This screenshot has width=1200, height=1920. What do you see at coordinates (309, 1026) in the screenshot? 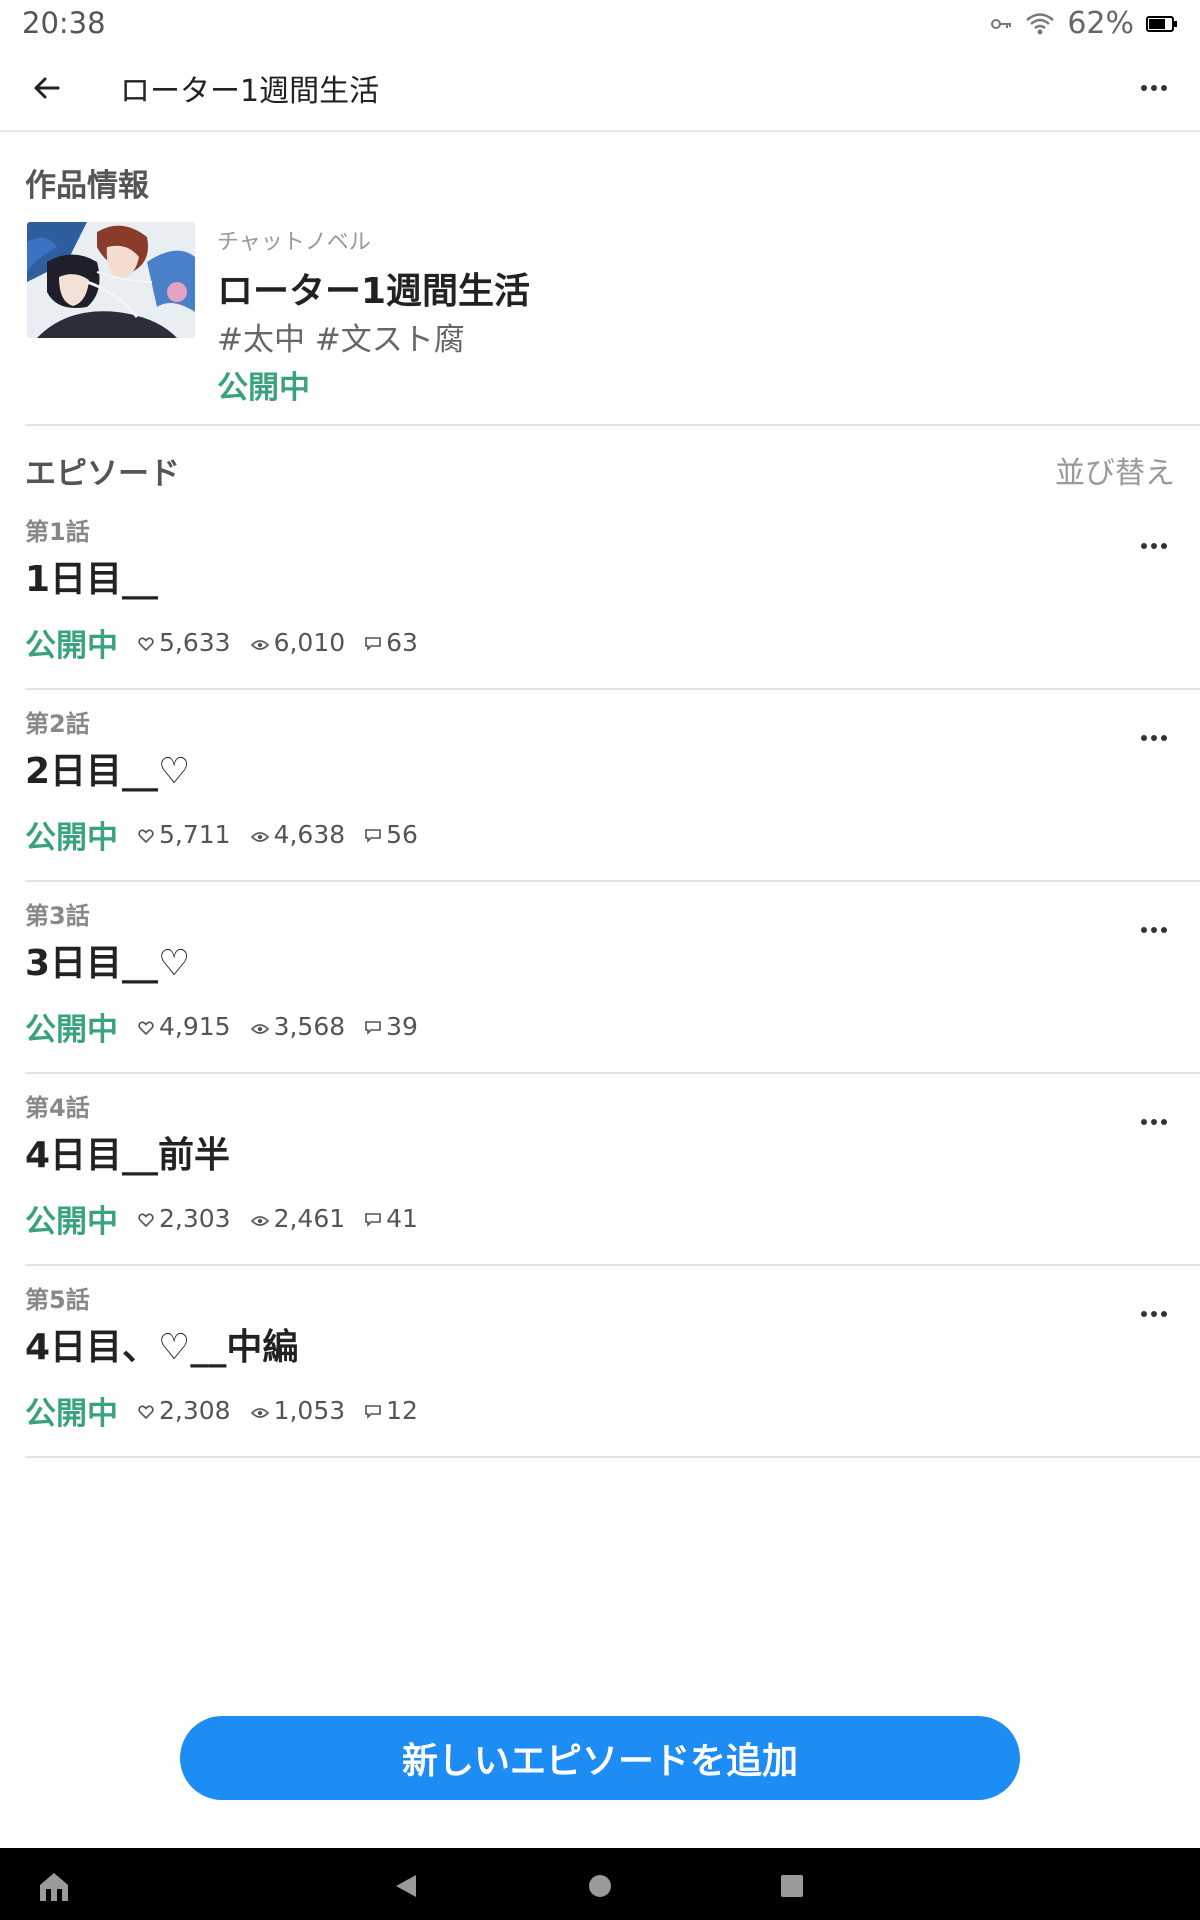
I see `views-count: 3,568` at bounding box center [309, 1026].